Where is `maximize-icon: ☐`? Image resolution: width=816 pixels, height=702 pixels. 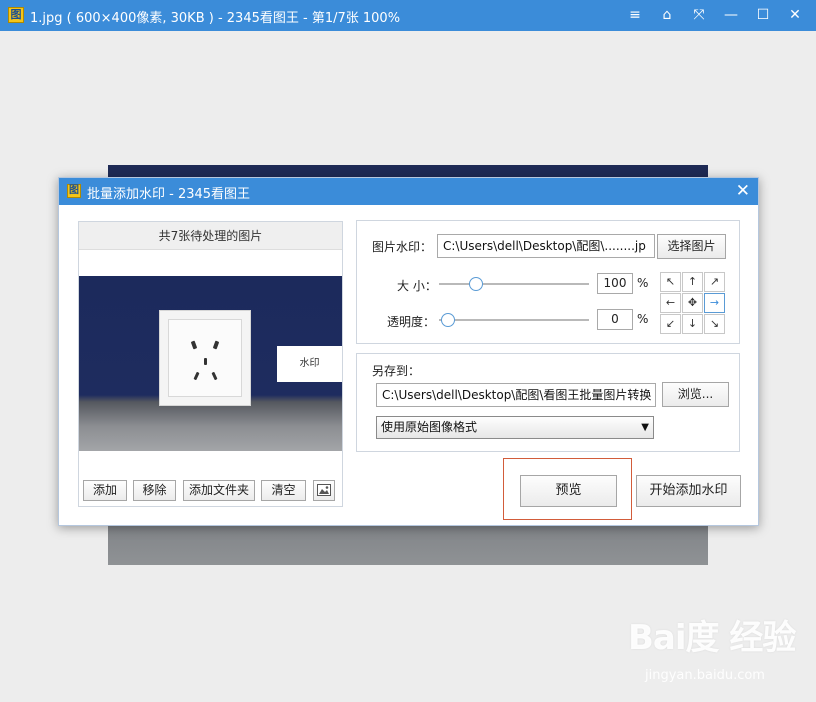 maximize-icon: ☐ is located at coordinates (763, 15).